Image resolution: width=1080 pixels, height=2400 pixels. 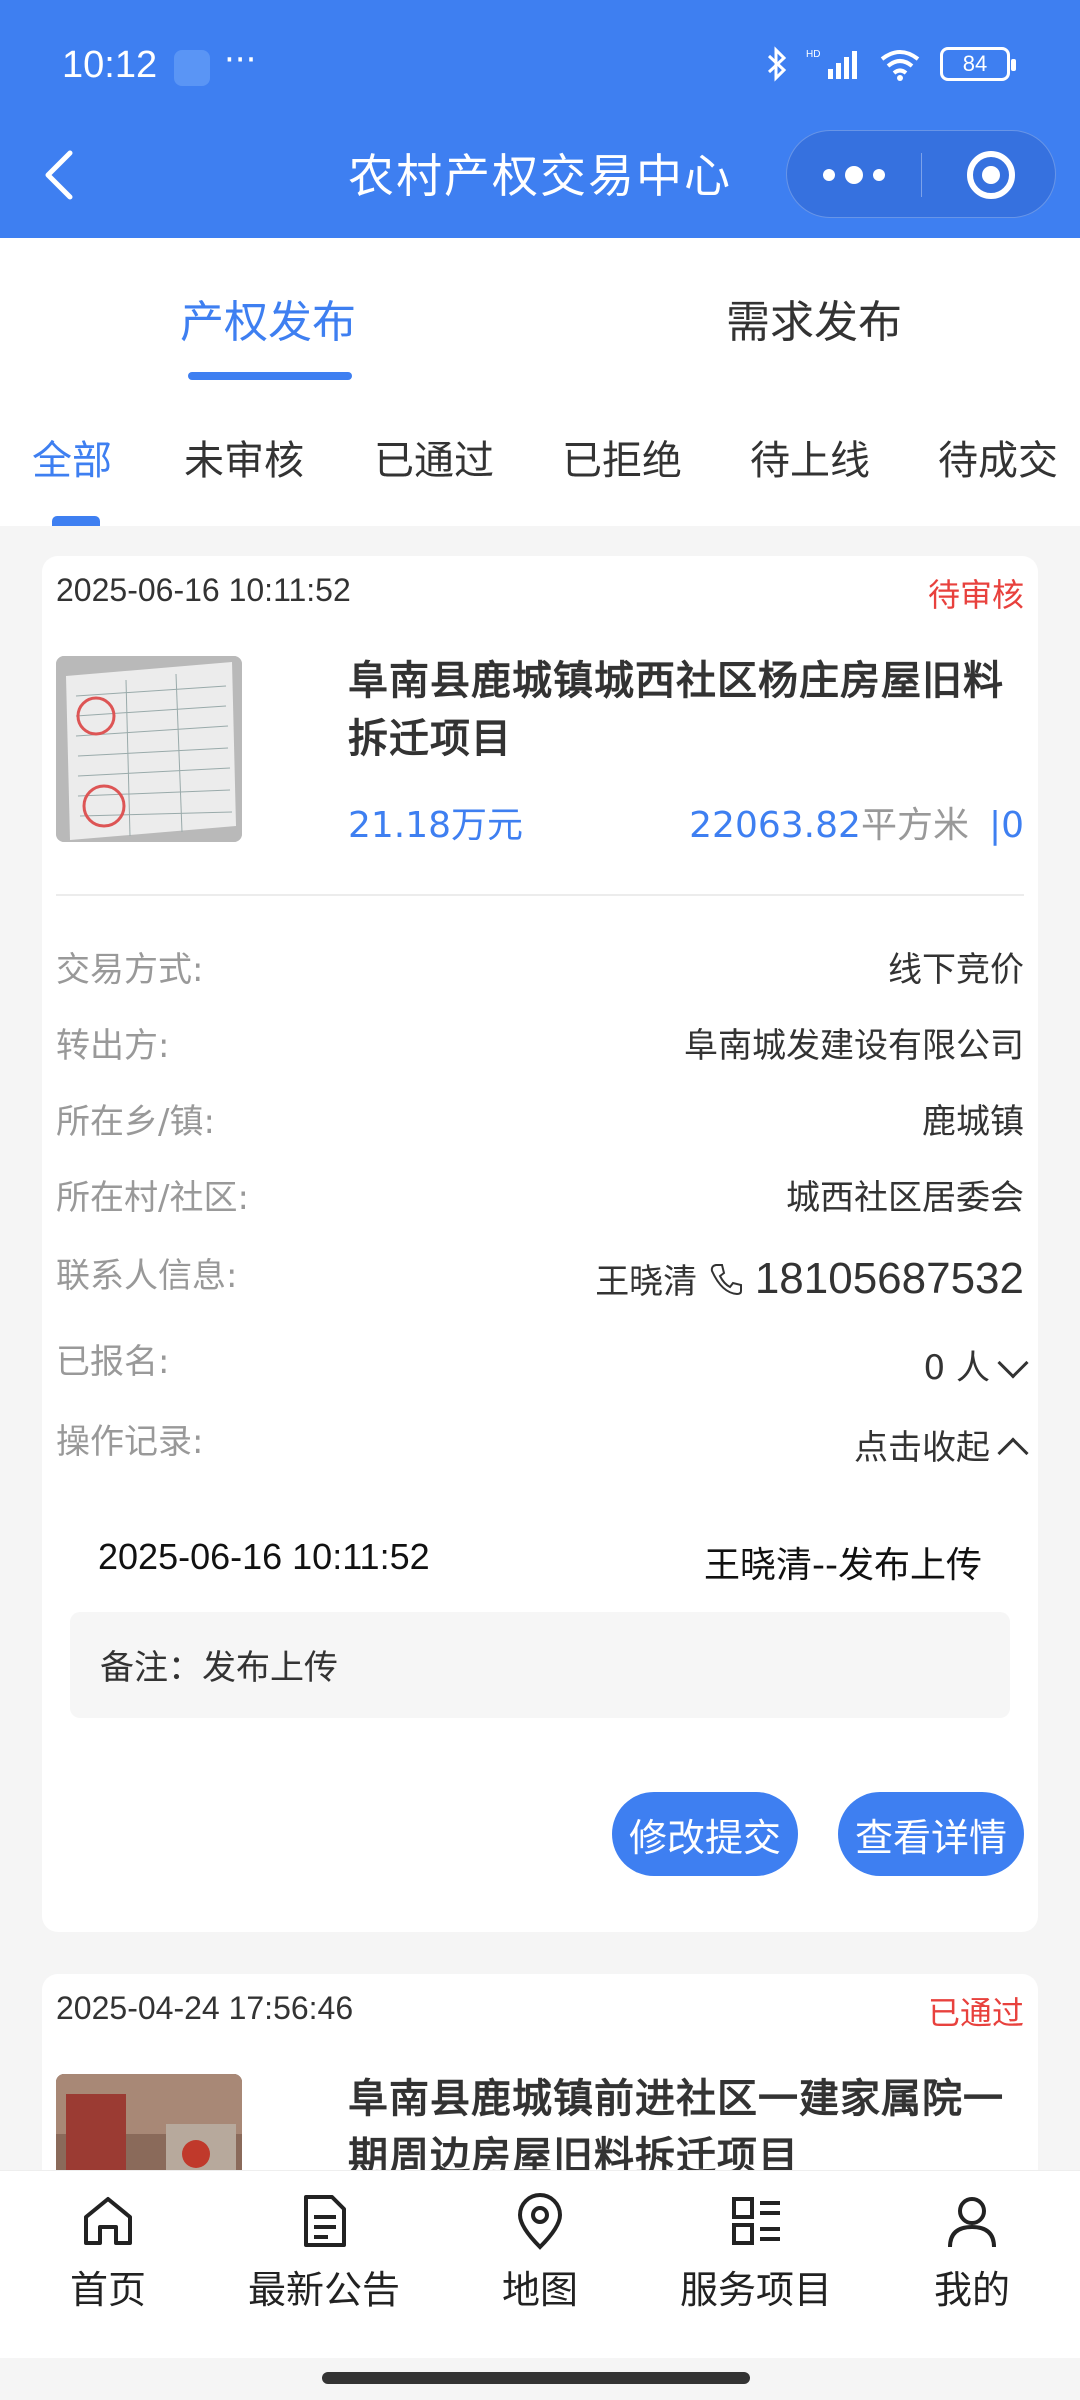 I want to click on active-tab-indicator, so click(x=270, y=376).